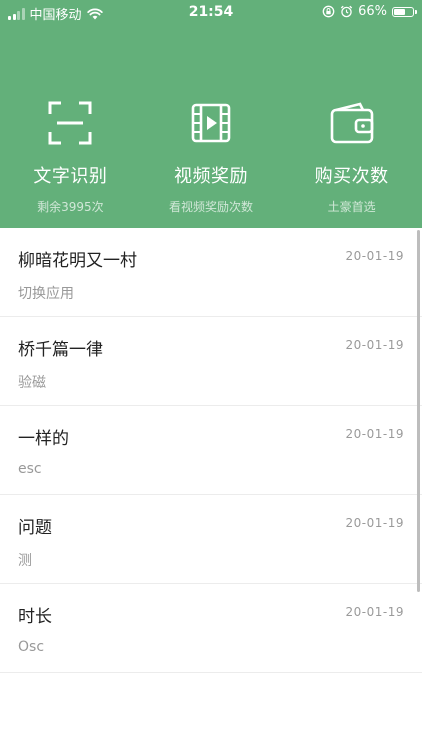 This screenshot has height=750, width=422. I want to click on feature-video-reward: 视频奖励 看视频奖励次数, so click(211, 160).